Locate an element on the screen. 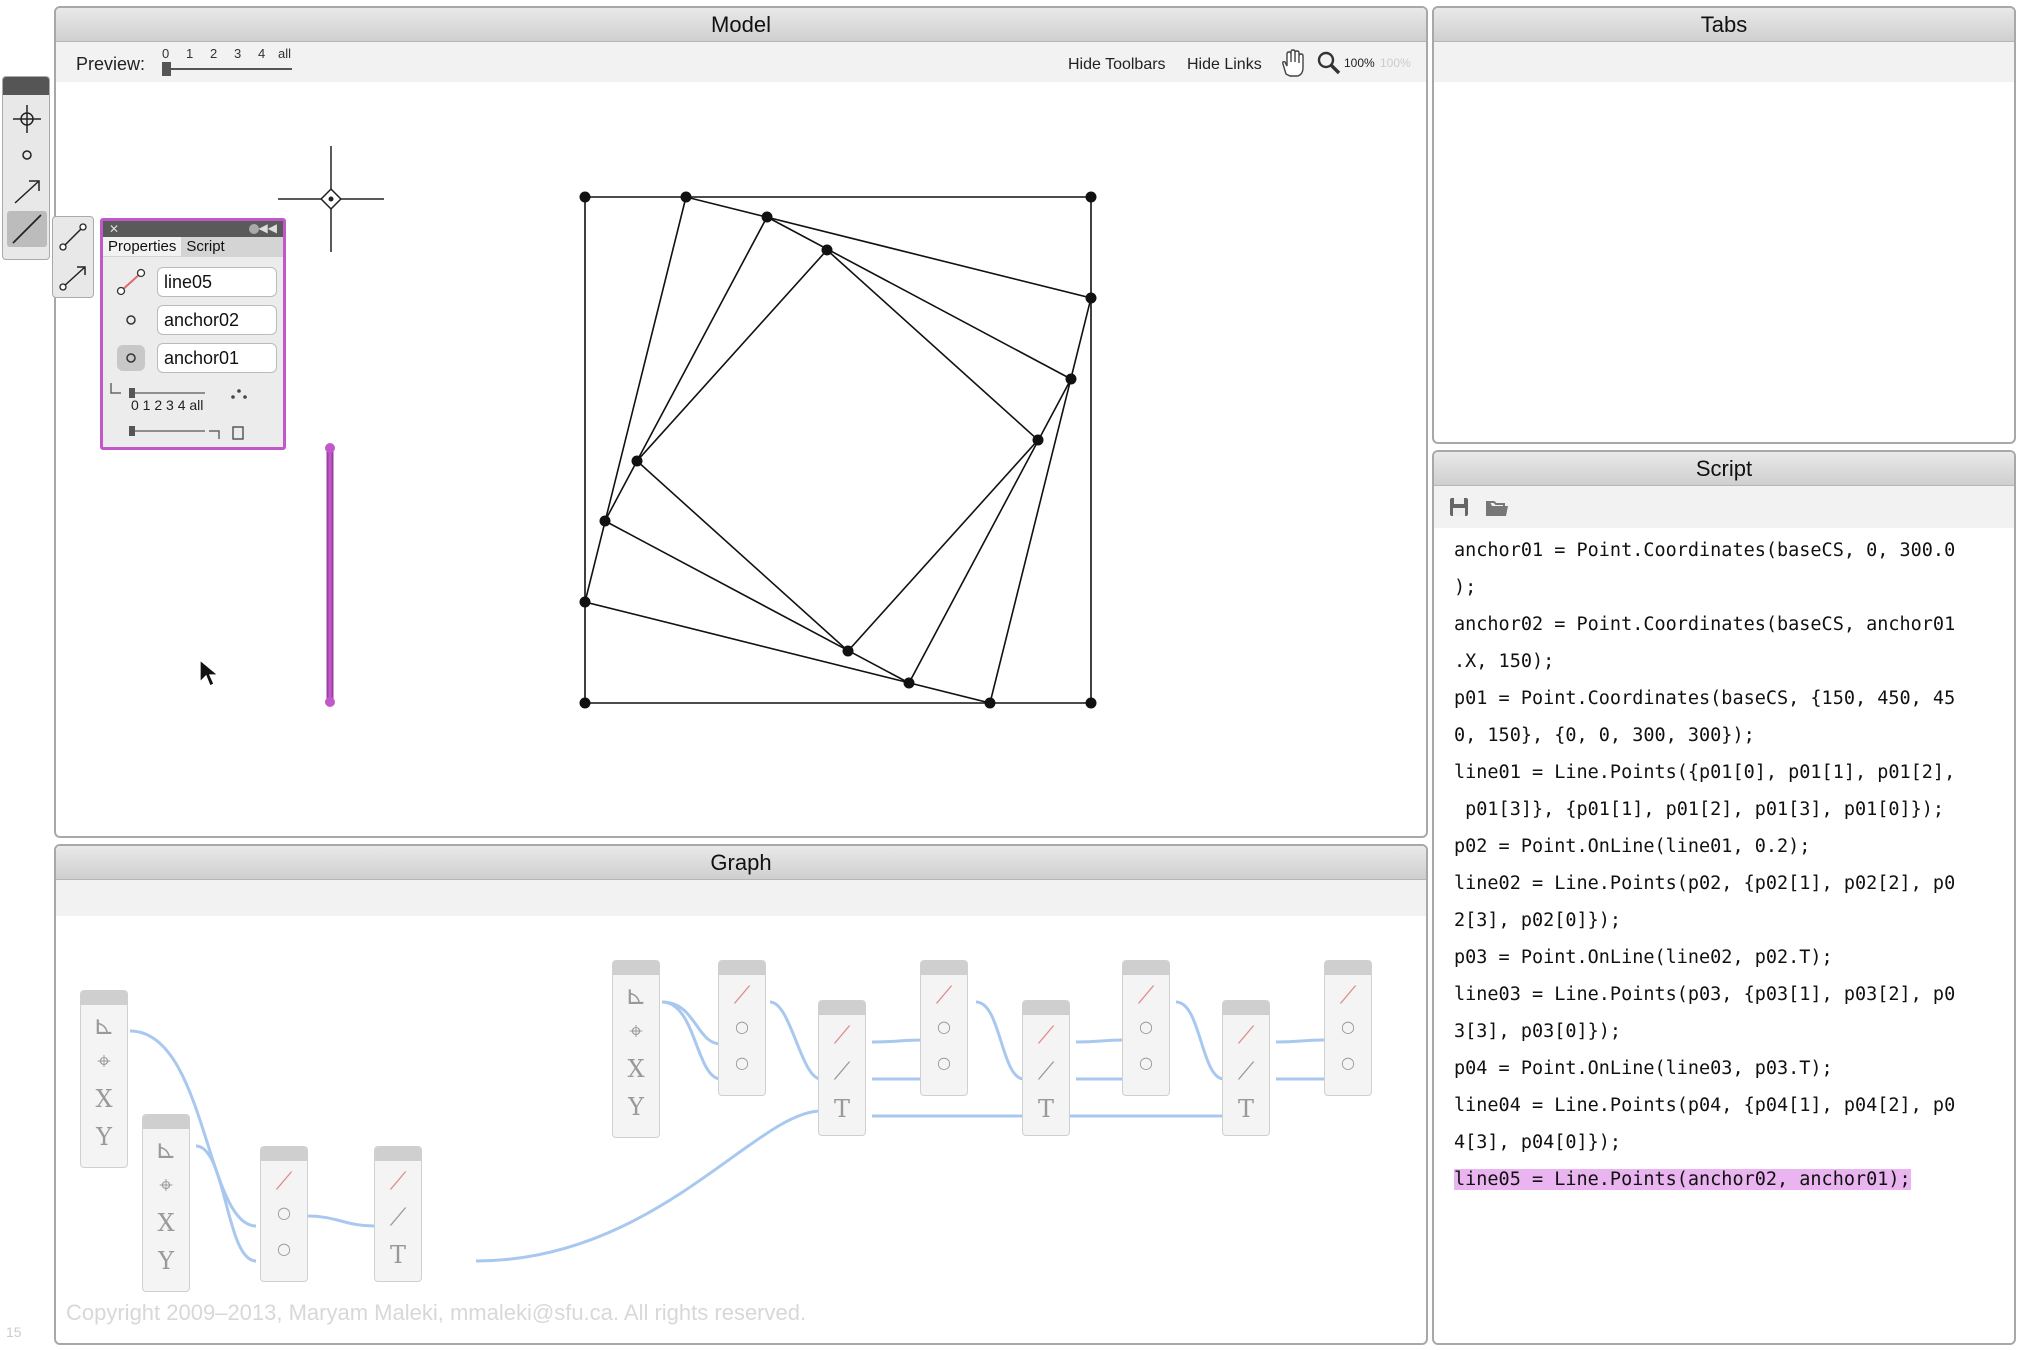 The height and width of the screenshot is (1350, 2020). code-line: .X, 150); is located at coordinates (1504, 661).